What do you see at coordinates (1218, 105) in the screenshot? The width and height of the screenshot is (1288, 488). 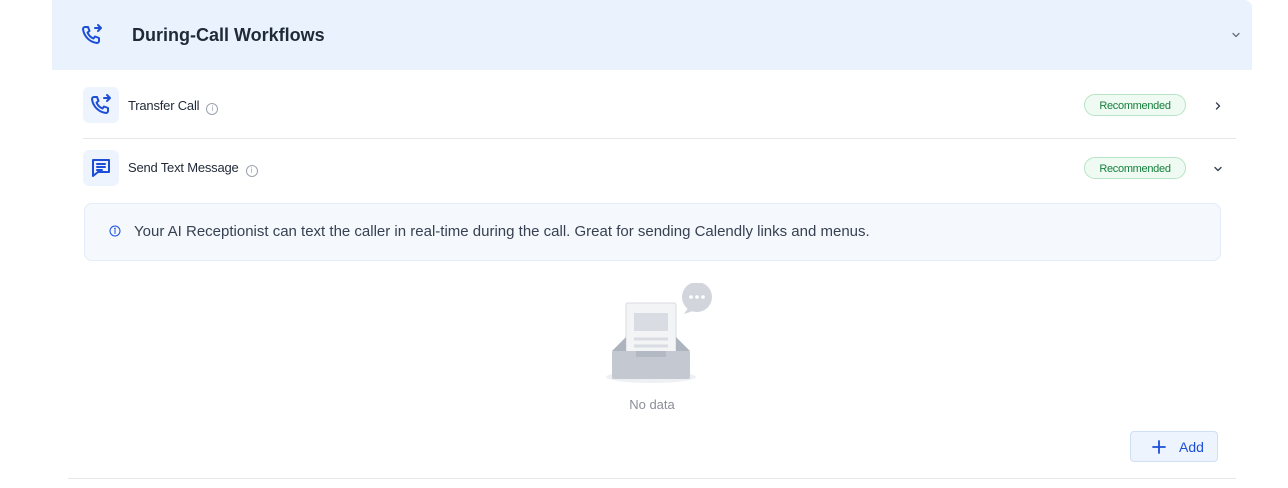 I see `chevron-right-icon` at bounding box center [1218, 105].